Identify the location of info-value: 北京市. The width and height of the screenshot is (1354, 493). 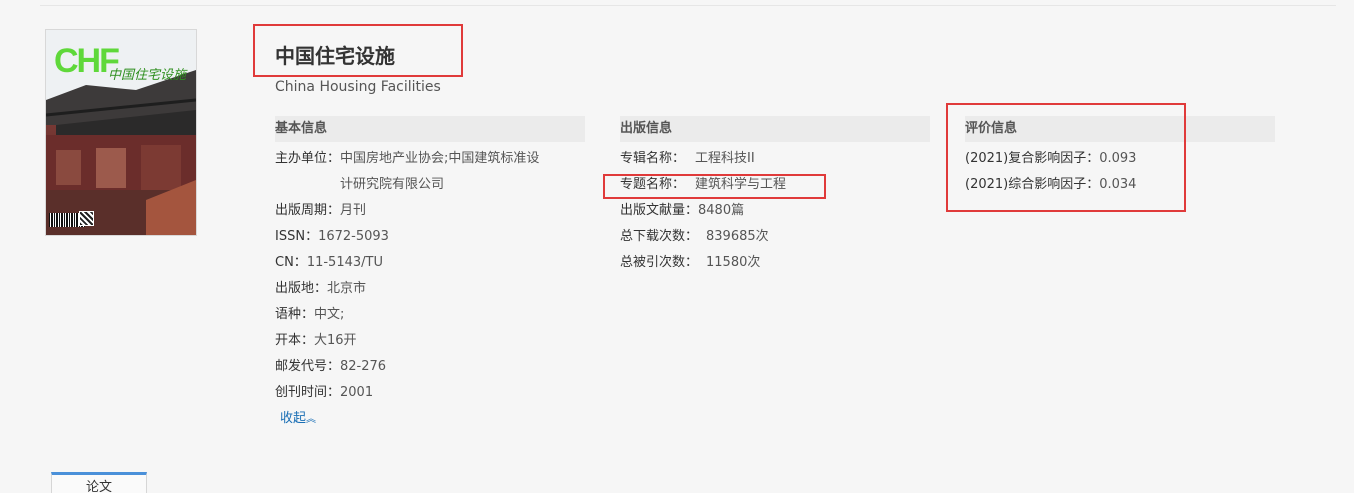
(347, 288).